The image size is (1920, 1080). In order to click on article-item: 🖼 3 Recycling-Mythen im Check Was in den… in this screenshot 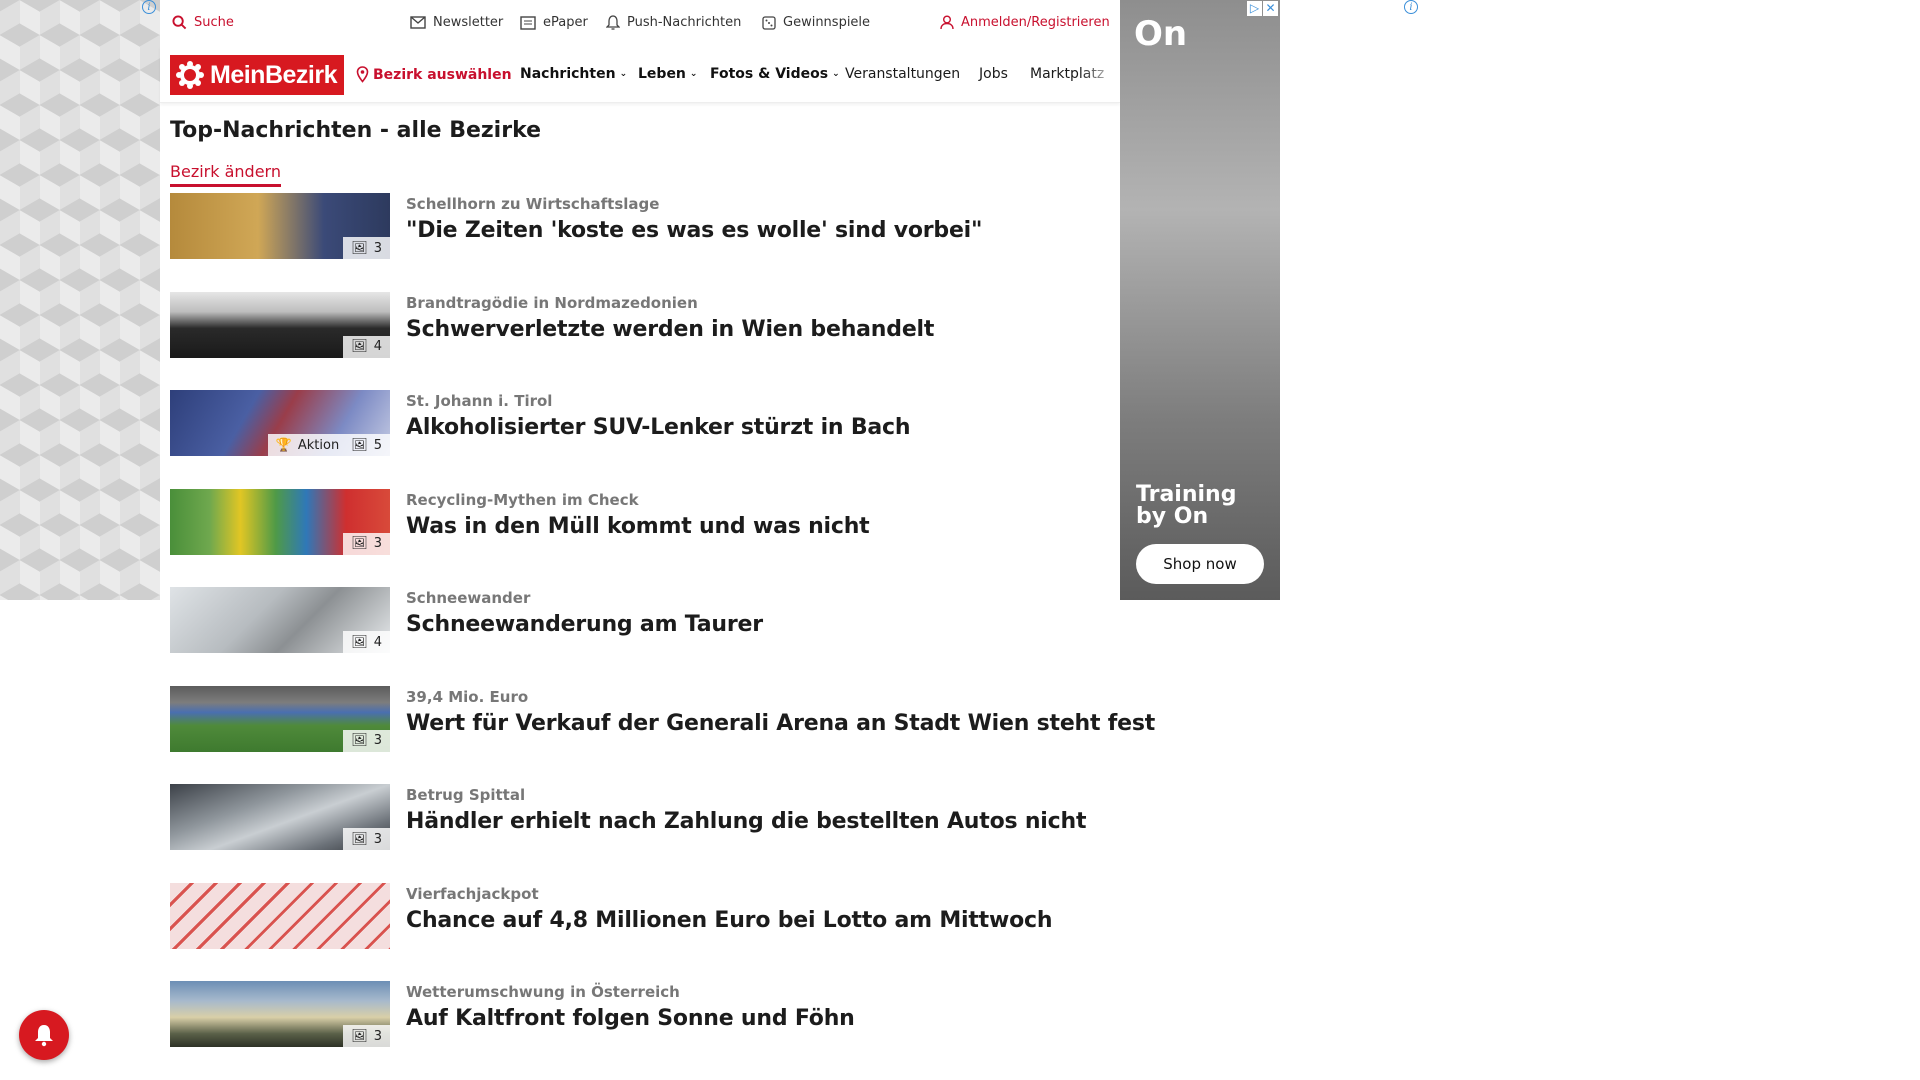, I will do `click(640, 538)`.